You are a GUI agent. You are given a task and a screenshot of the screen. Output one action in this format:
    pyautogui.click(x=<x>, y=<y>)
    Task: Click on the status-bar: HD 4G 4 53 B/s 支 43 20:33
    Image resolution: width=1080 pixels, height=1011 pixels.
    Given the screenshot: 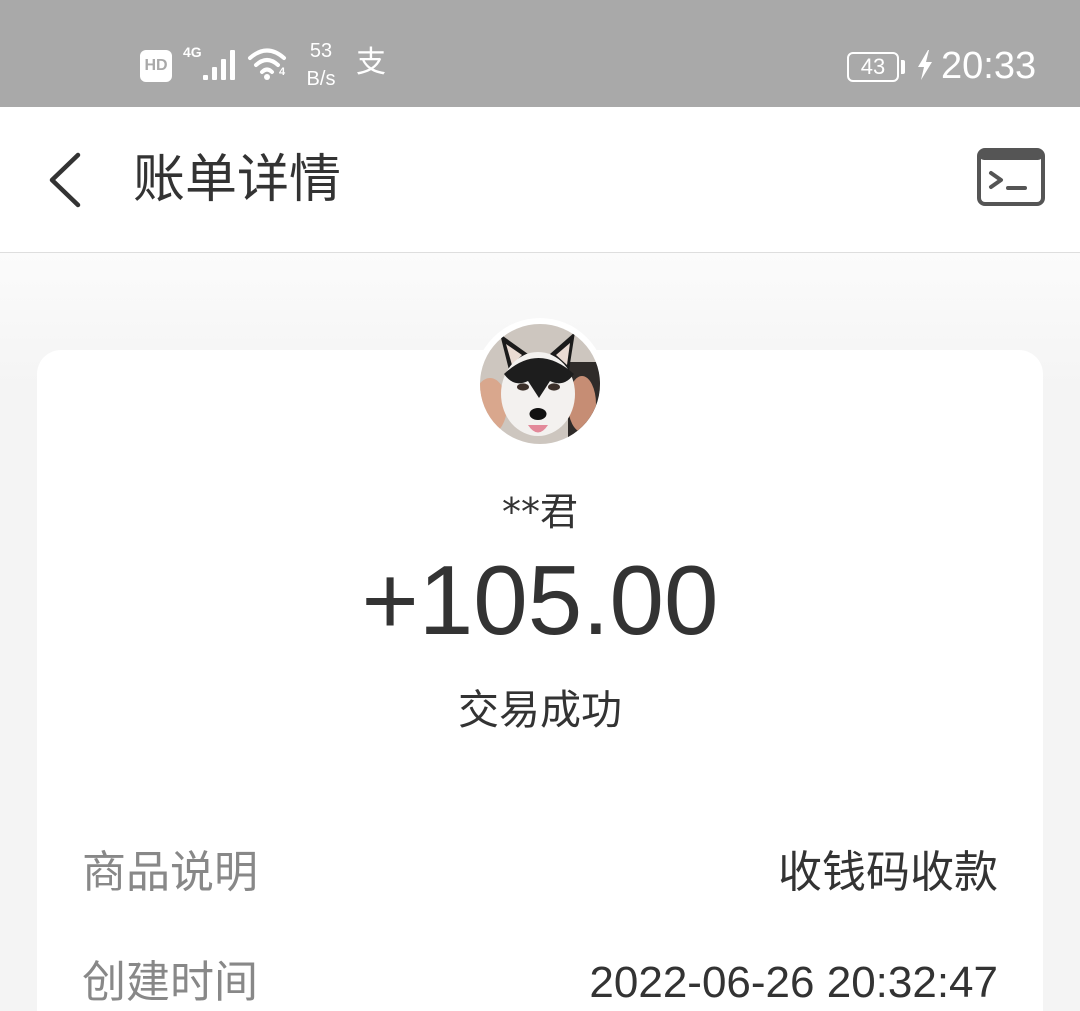 What is the action you would take?
    pyautogui.click(x=540, y=53)
    